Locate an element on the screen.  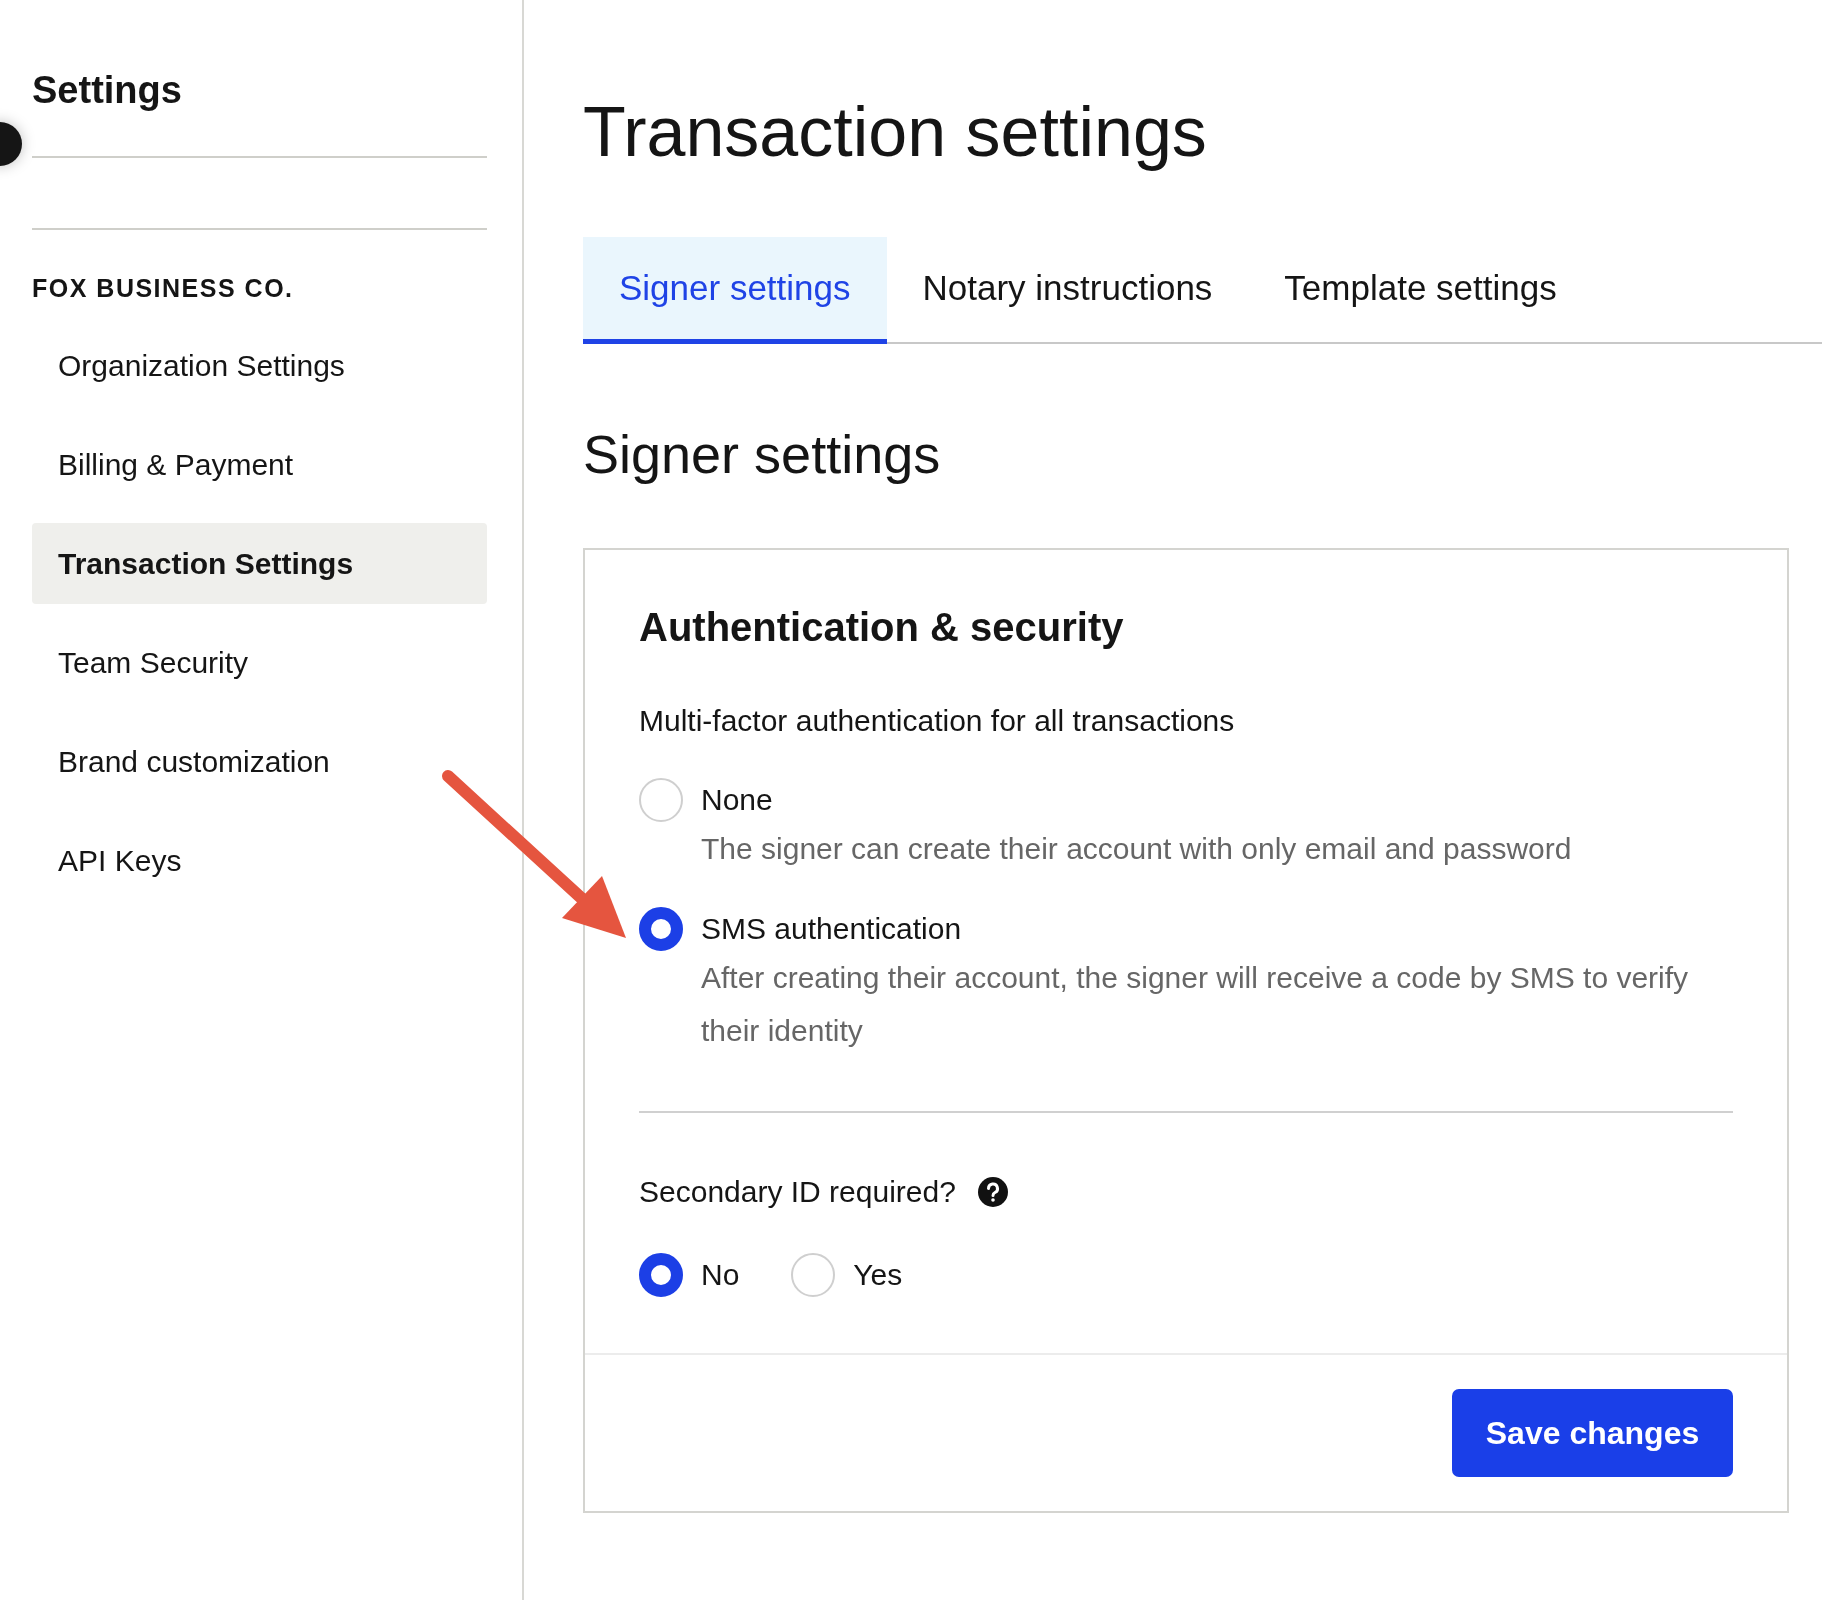
tab: Signer settings is located at coordinates (735, 290).